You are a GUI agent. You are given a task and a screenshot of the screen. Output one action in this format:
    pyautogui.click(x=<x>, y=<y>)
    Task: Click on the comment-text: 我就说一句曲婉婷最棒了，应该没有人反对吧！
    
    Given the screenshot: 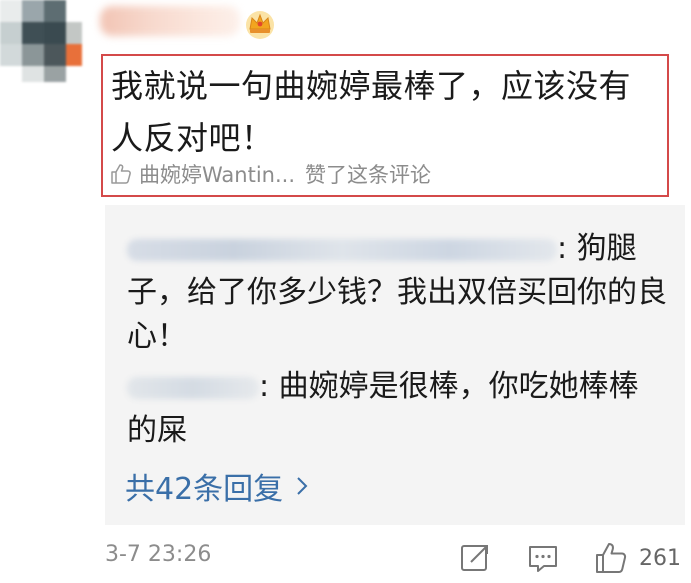 What is the action you would take?
    pyautogui.click(x=371, y=112)
    